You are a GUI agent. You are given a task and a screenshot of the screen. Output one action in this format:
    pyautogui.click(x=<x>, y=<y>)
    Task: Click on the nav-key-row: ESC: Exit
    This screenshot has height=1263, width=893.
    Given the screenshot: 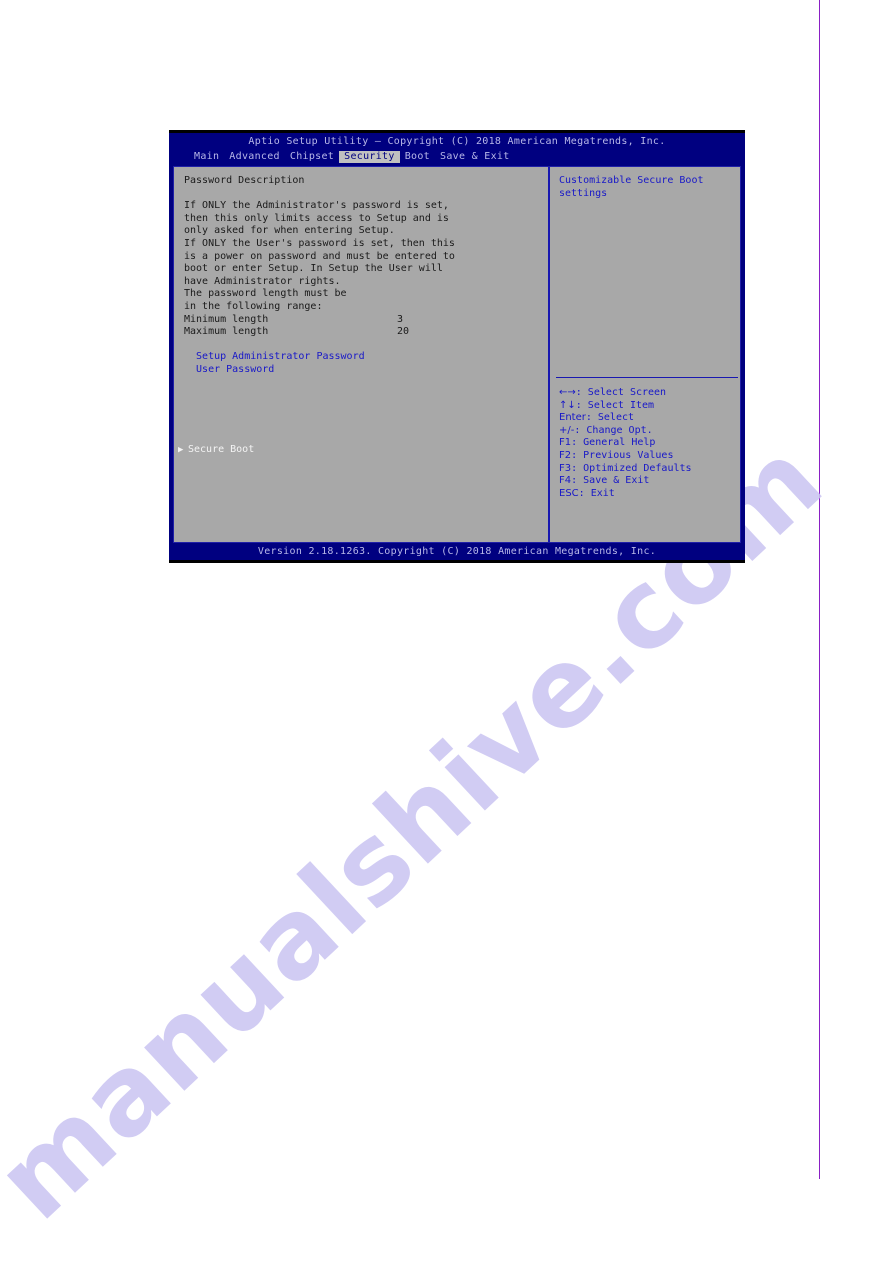 What is the action you would take?
    pyautogui.click(x=625, y=494)
    